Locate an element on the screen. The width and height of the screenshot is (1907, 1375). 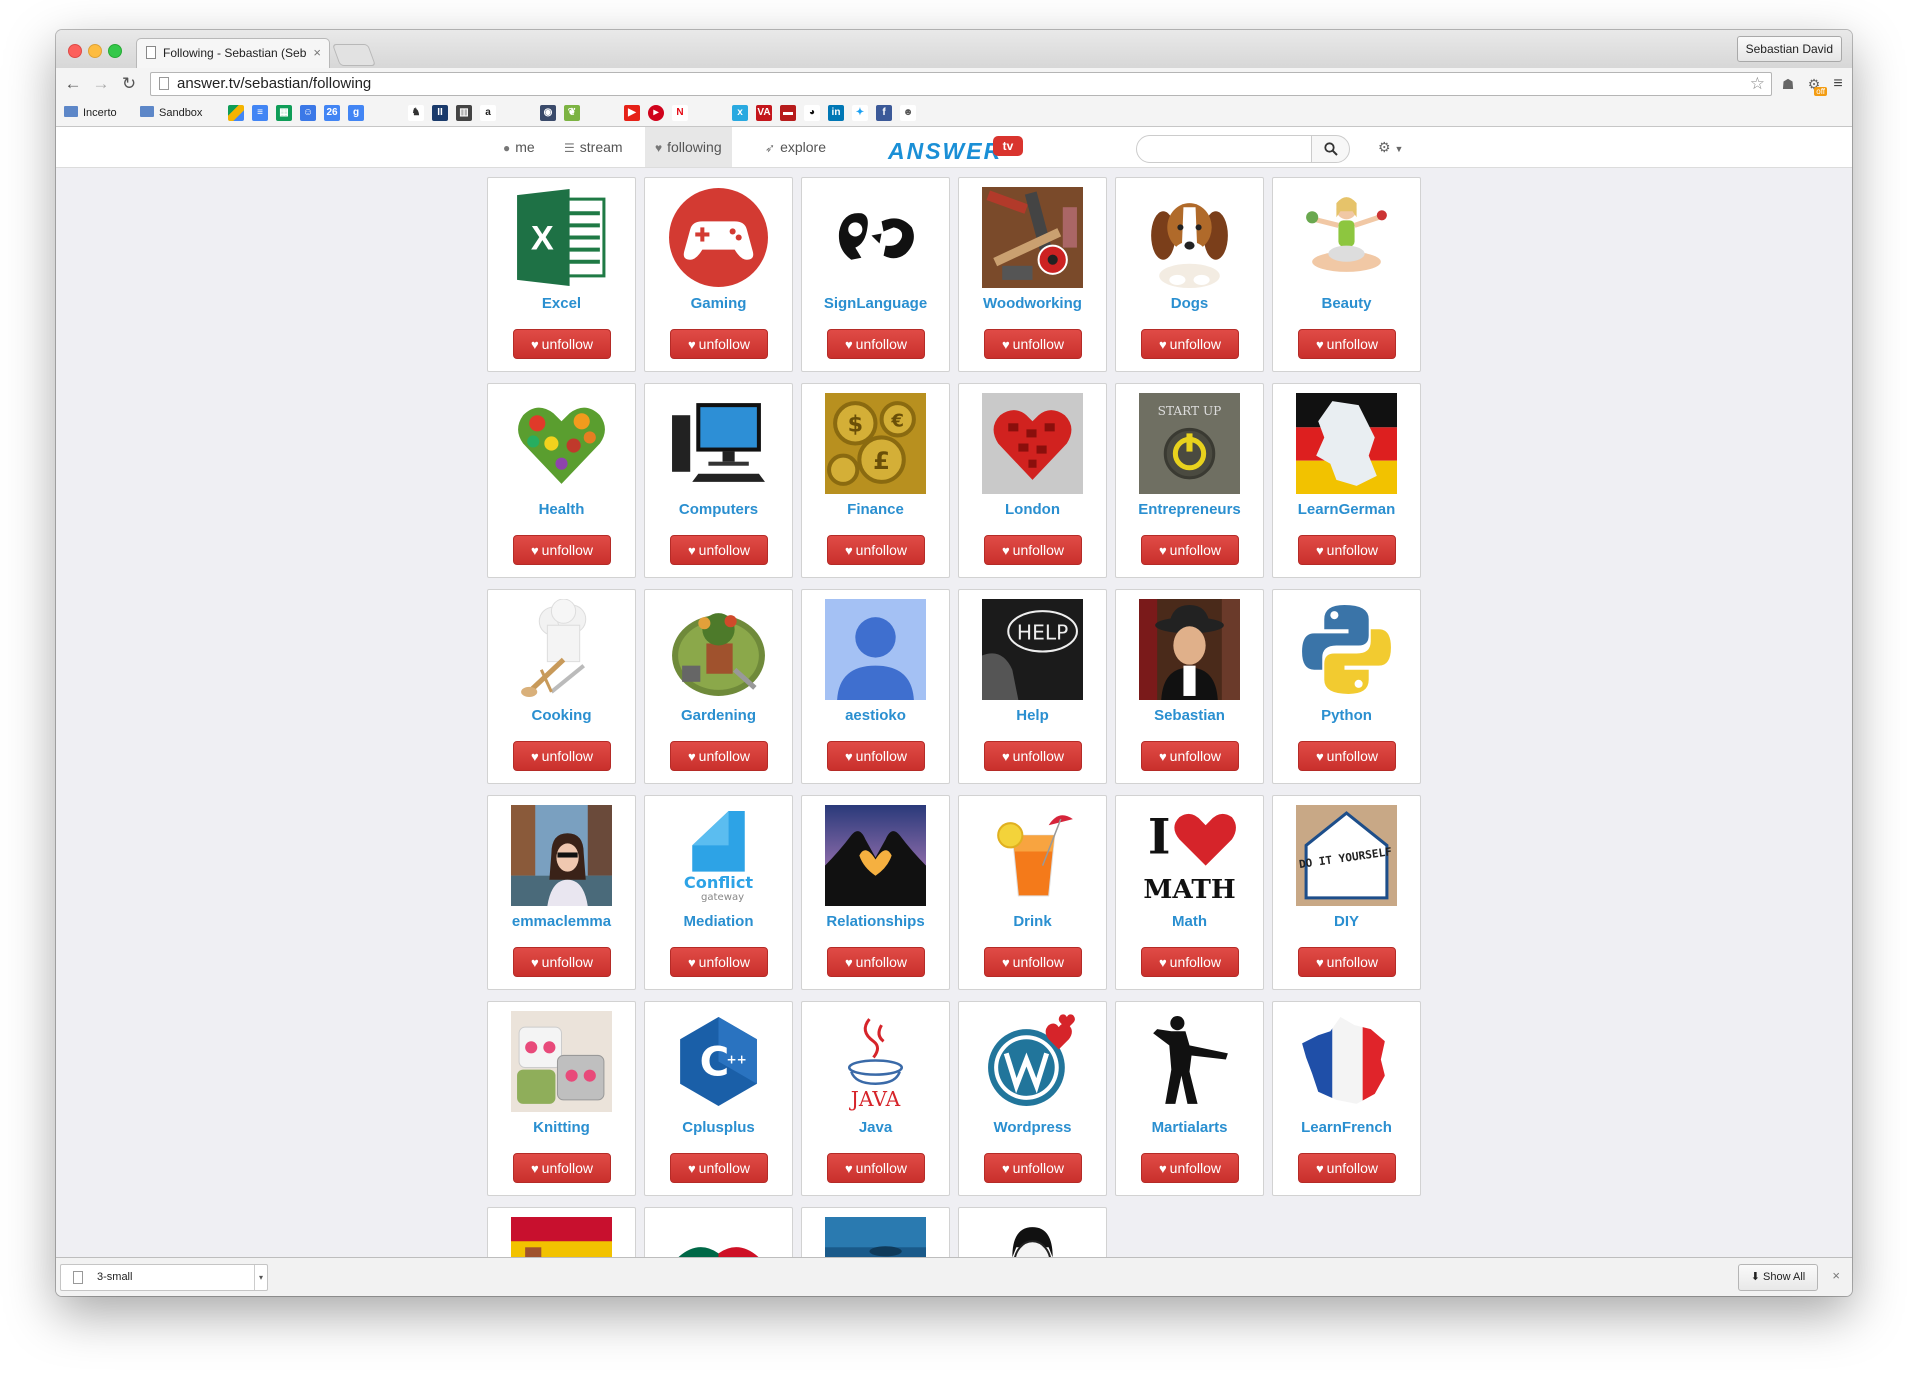
twitter-bookmark-icon: ✦ is located at coordinates (860, 113).